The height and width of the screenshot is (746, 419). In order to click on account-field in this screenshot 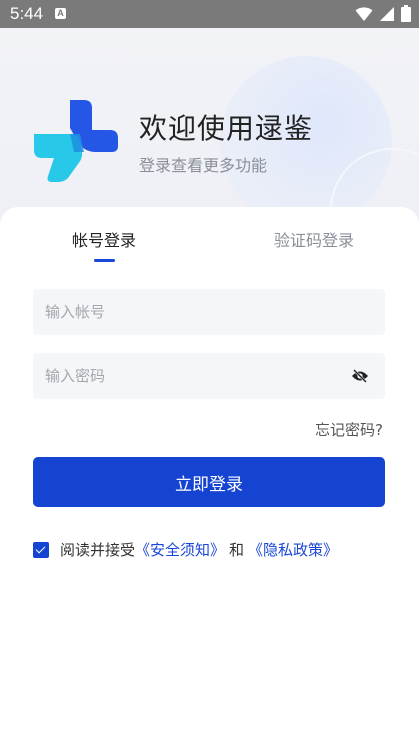, I will do `click(209, 312)`.